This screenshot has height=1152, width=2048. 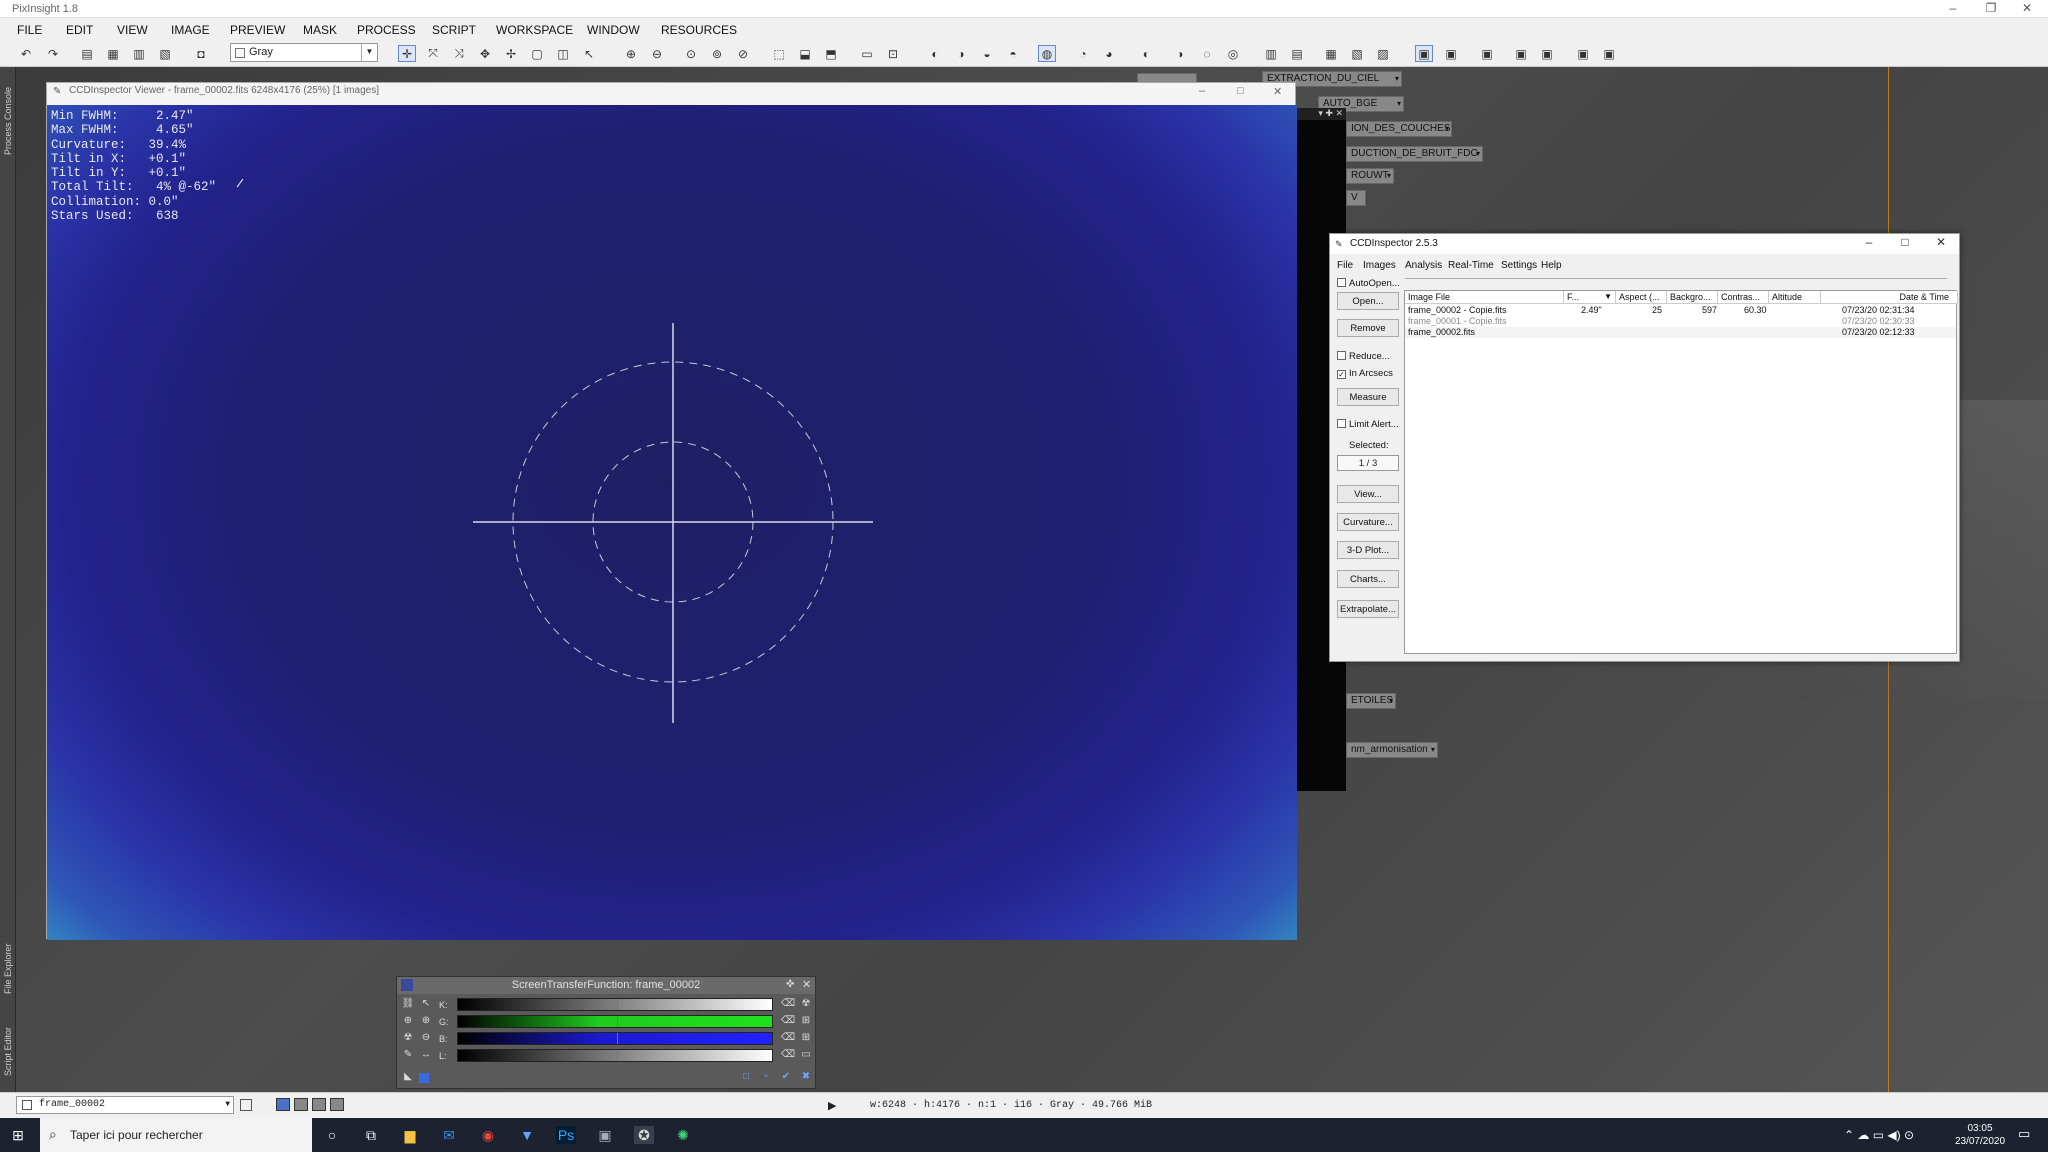 What do you see at coordinates (1551, 265) in the screenshot?
I see `ccd-menu-help: Help` at bounding box center [1551, 265].